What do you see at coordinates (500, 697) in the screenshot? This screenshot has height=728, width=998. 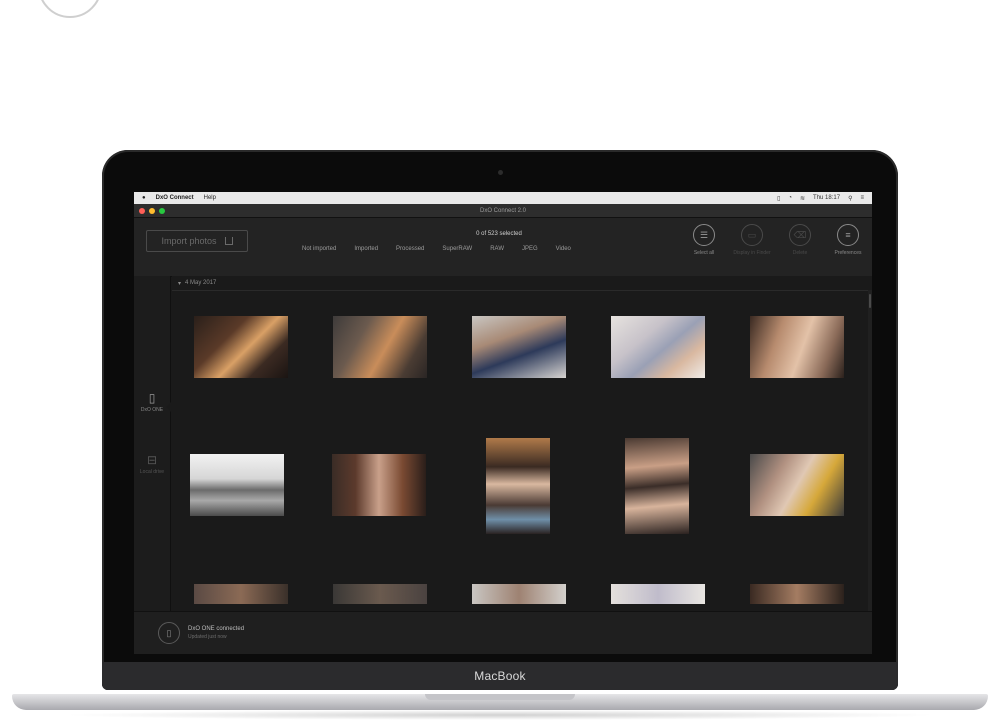 I see `laptop-base-notch` at bounding box center [500, 697].